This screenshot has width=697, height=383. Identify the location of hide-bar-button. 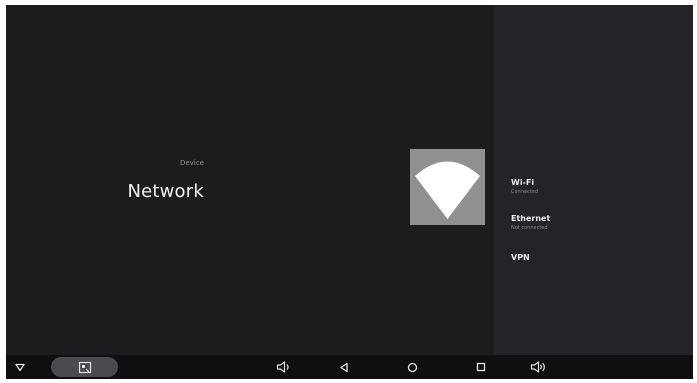
(20, 367).